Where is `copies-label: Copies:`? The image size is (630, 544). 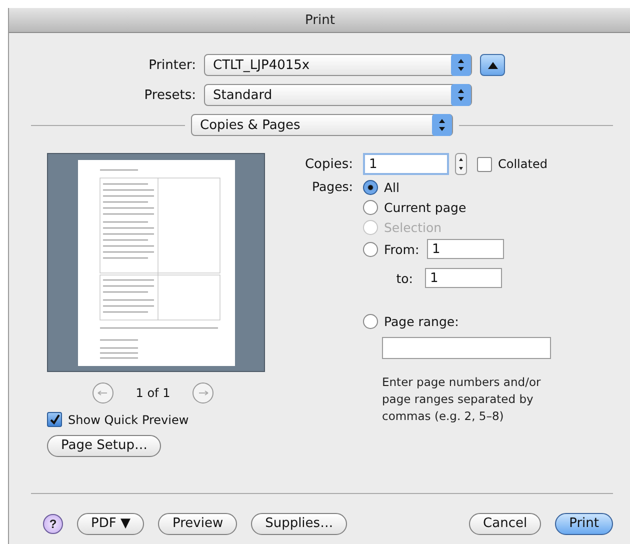
copies-label: Copies: is located at coordinates (328, 164).